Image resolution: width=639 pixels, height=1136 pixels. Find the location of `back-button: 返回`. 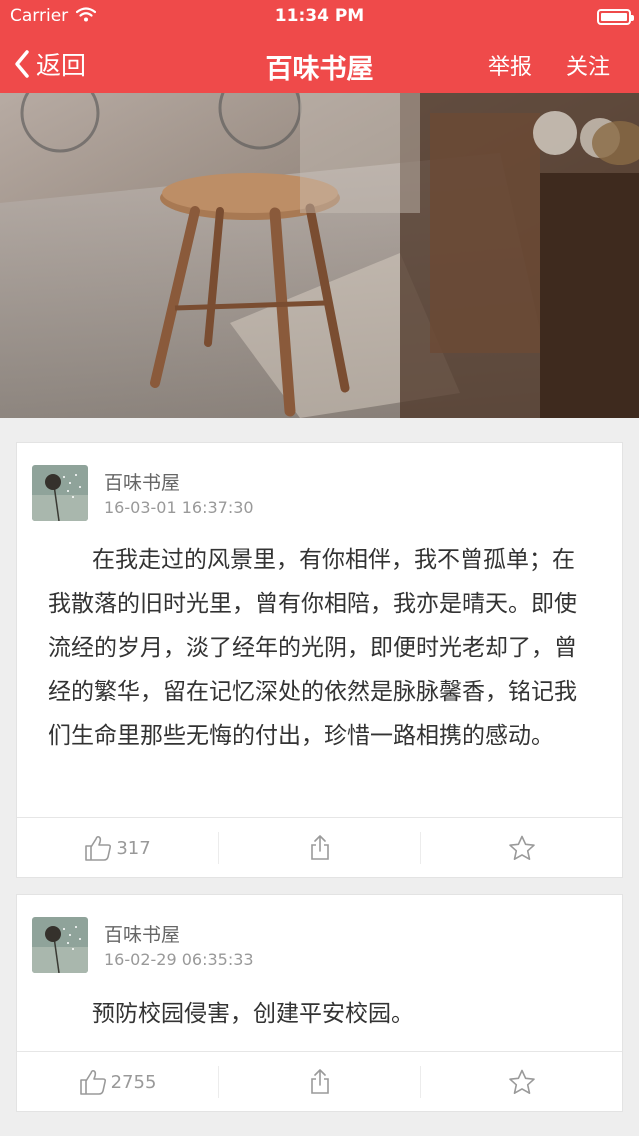

back-button: 返回 is located at coordinates (50, 64).